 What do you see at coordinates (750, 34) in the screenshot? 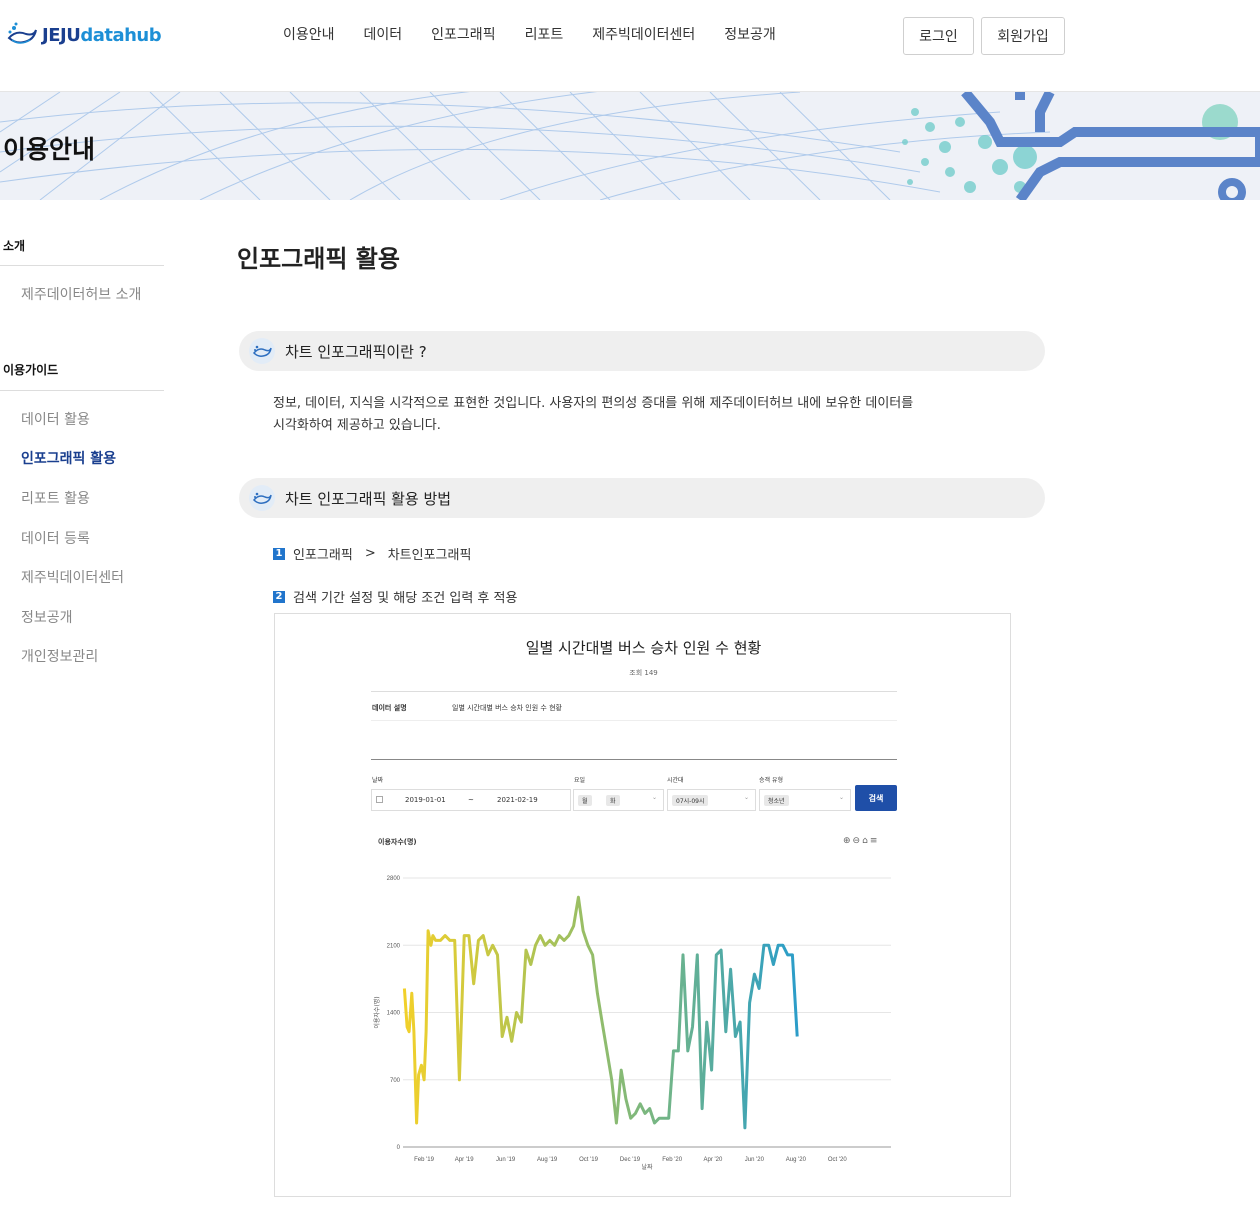
I see `nav-disclosure: 정보공개` at bounding box center [750, 34].